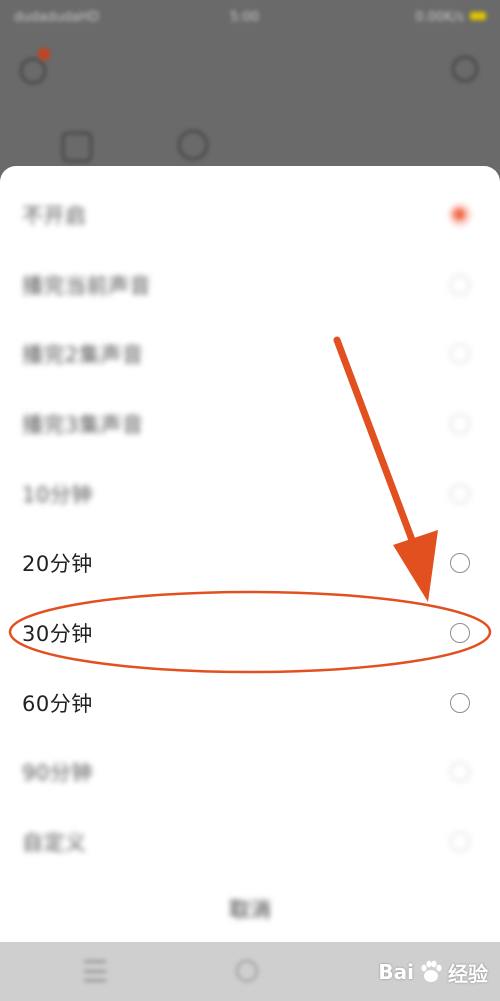  I want to click on timer-option-label: 自定义, so click(54, 843).